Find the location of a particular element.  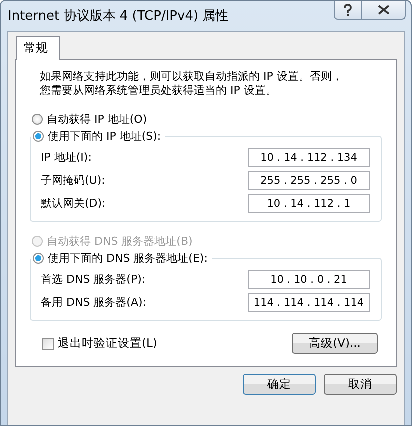

radio-label: 使用下面的 IP 地址(S): is located at coordinates (105, 136).